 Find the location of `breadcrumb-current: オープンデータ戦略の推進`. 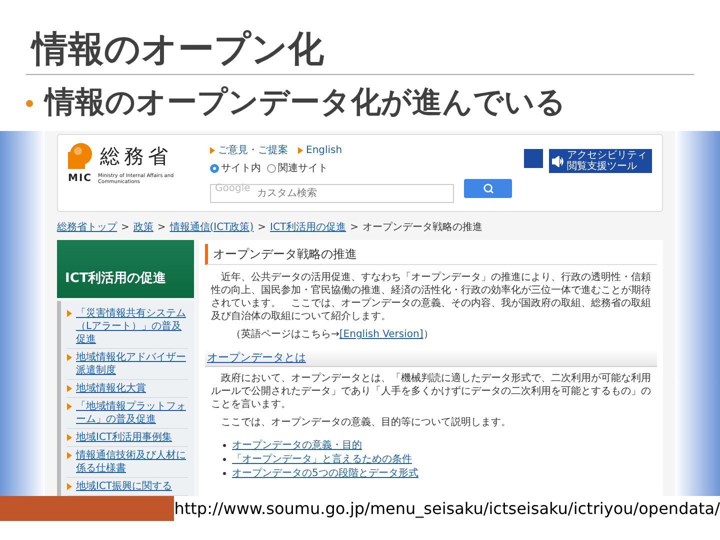

breadcrumb-current: オープンデータ戦略の推進 is located at coordinates (422, 227).